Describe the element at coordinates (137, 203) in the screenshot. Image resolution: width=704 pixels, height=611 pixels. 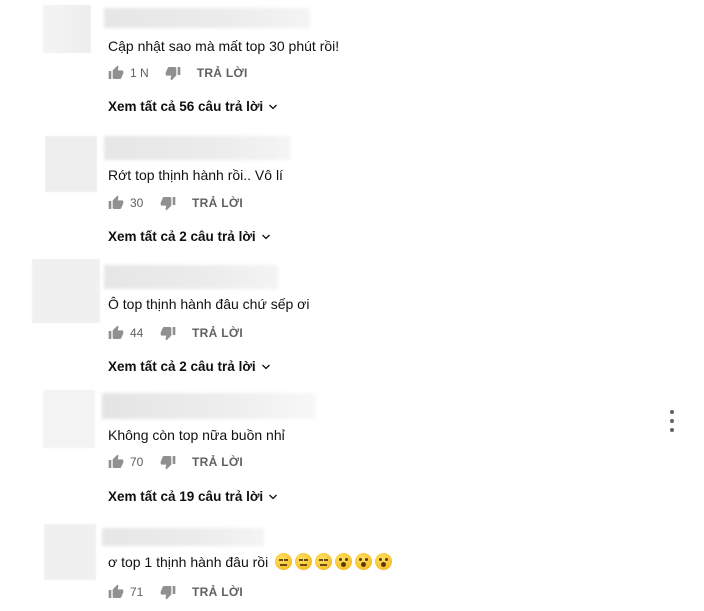
I see `like-count: 30` at that location.